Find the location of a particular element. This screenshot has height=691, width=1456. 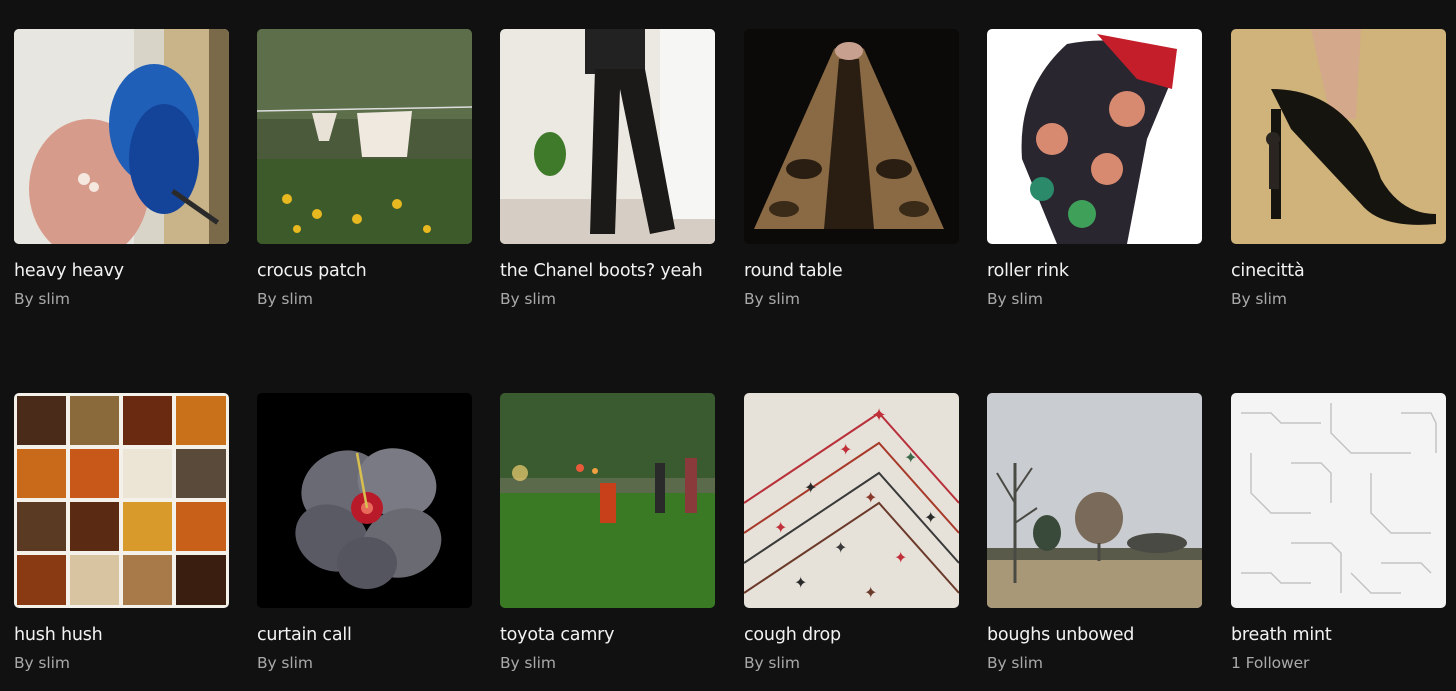

collection-card: heavy heavy By slim is located at coordinates (121, 169).